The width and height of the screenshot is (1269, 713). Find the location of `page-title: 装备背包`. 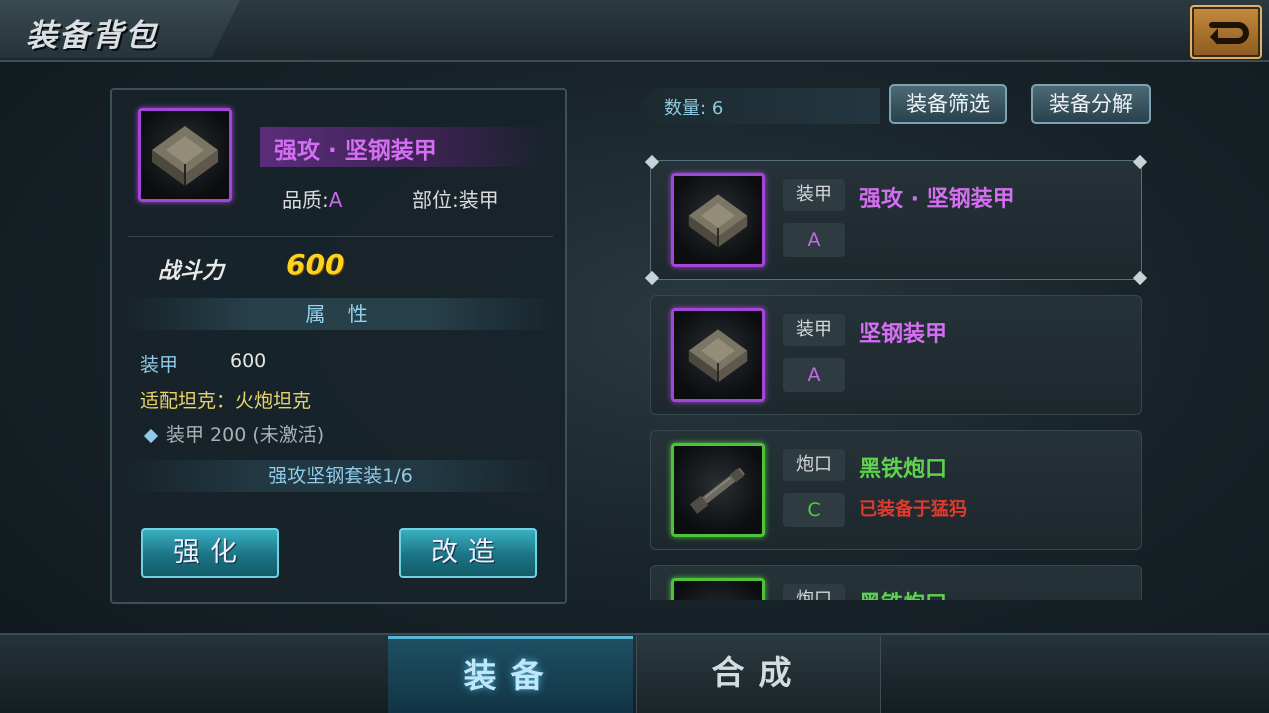

page-title: 装备背包 is located at coordinates (92, 36).